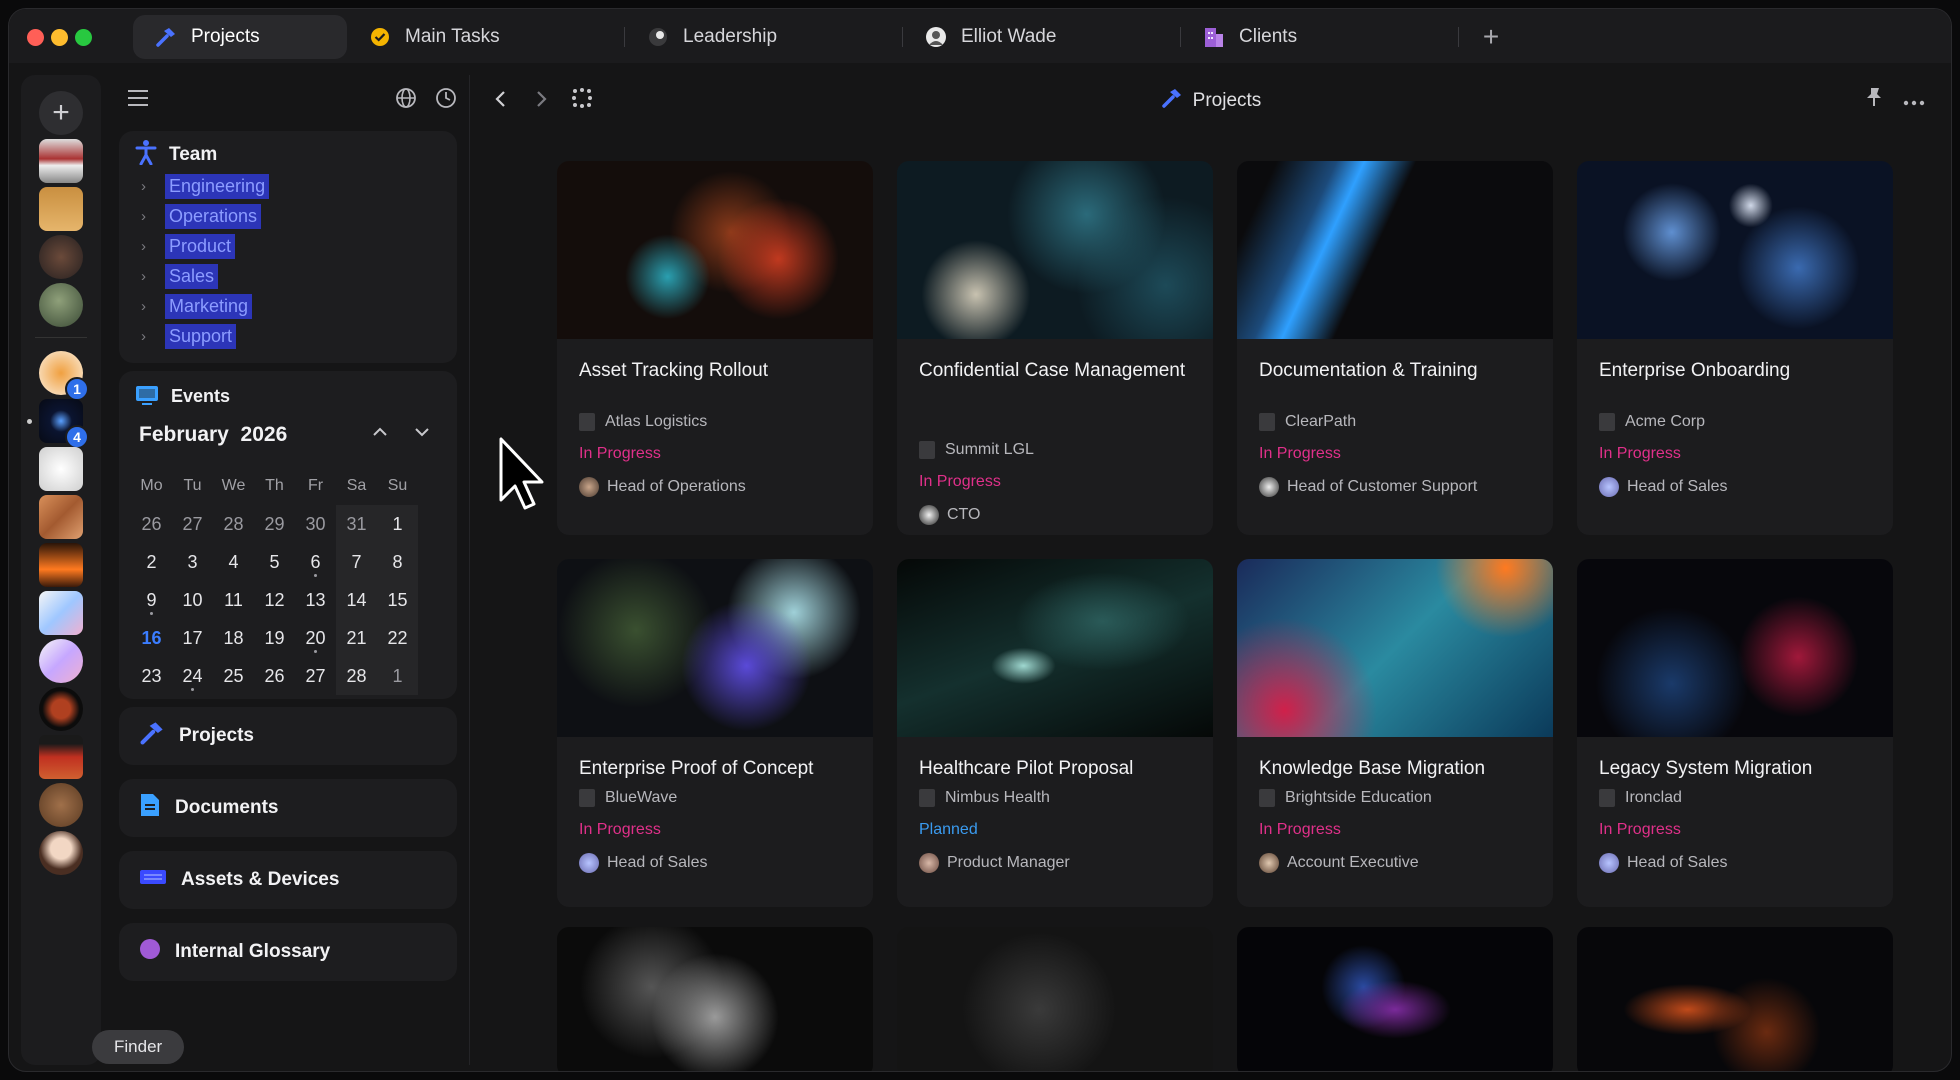  I want to click on space-avatar-6: 4, so click(64, 424).